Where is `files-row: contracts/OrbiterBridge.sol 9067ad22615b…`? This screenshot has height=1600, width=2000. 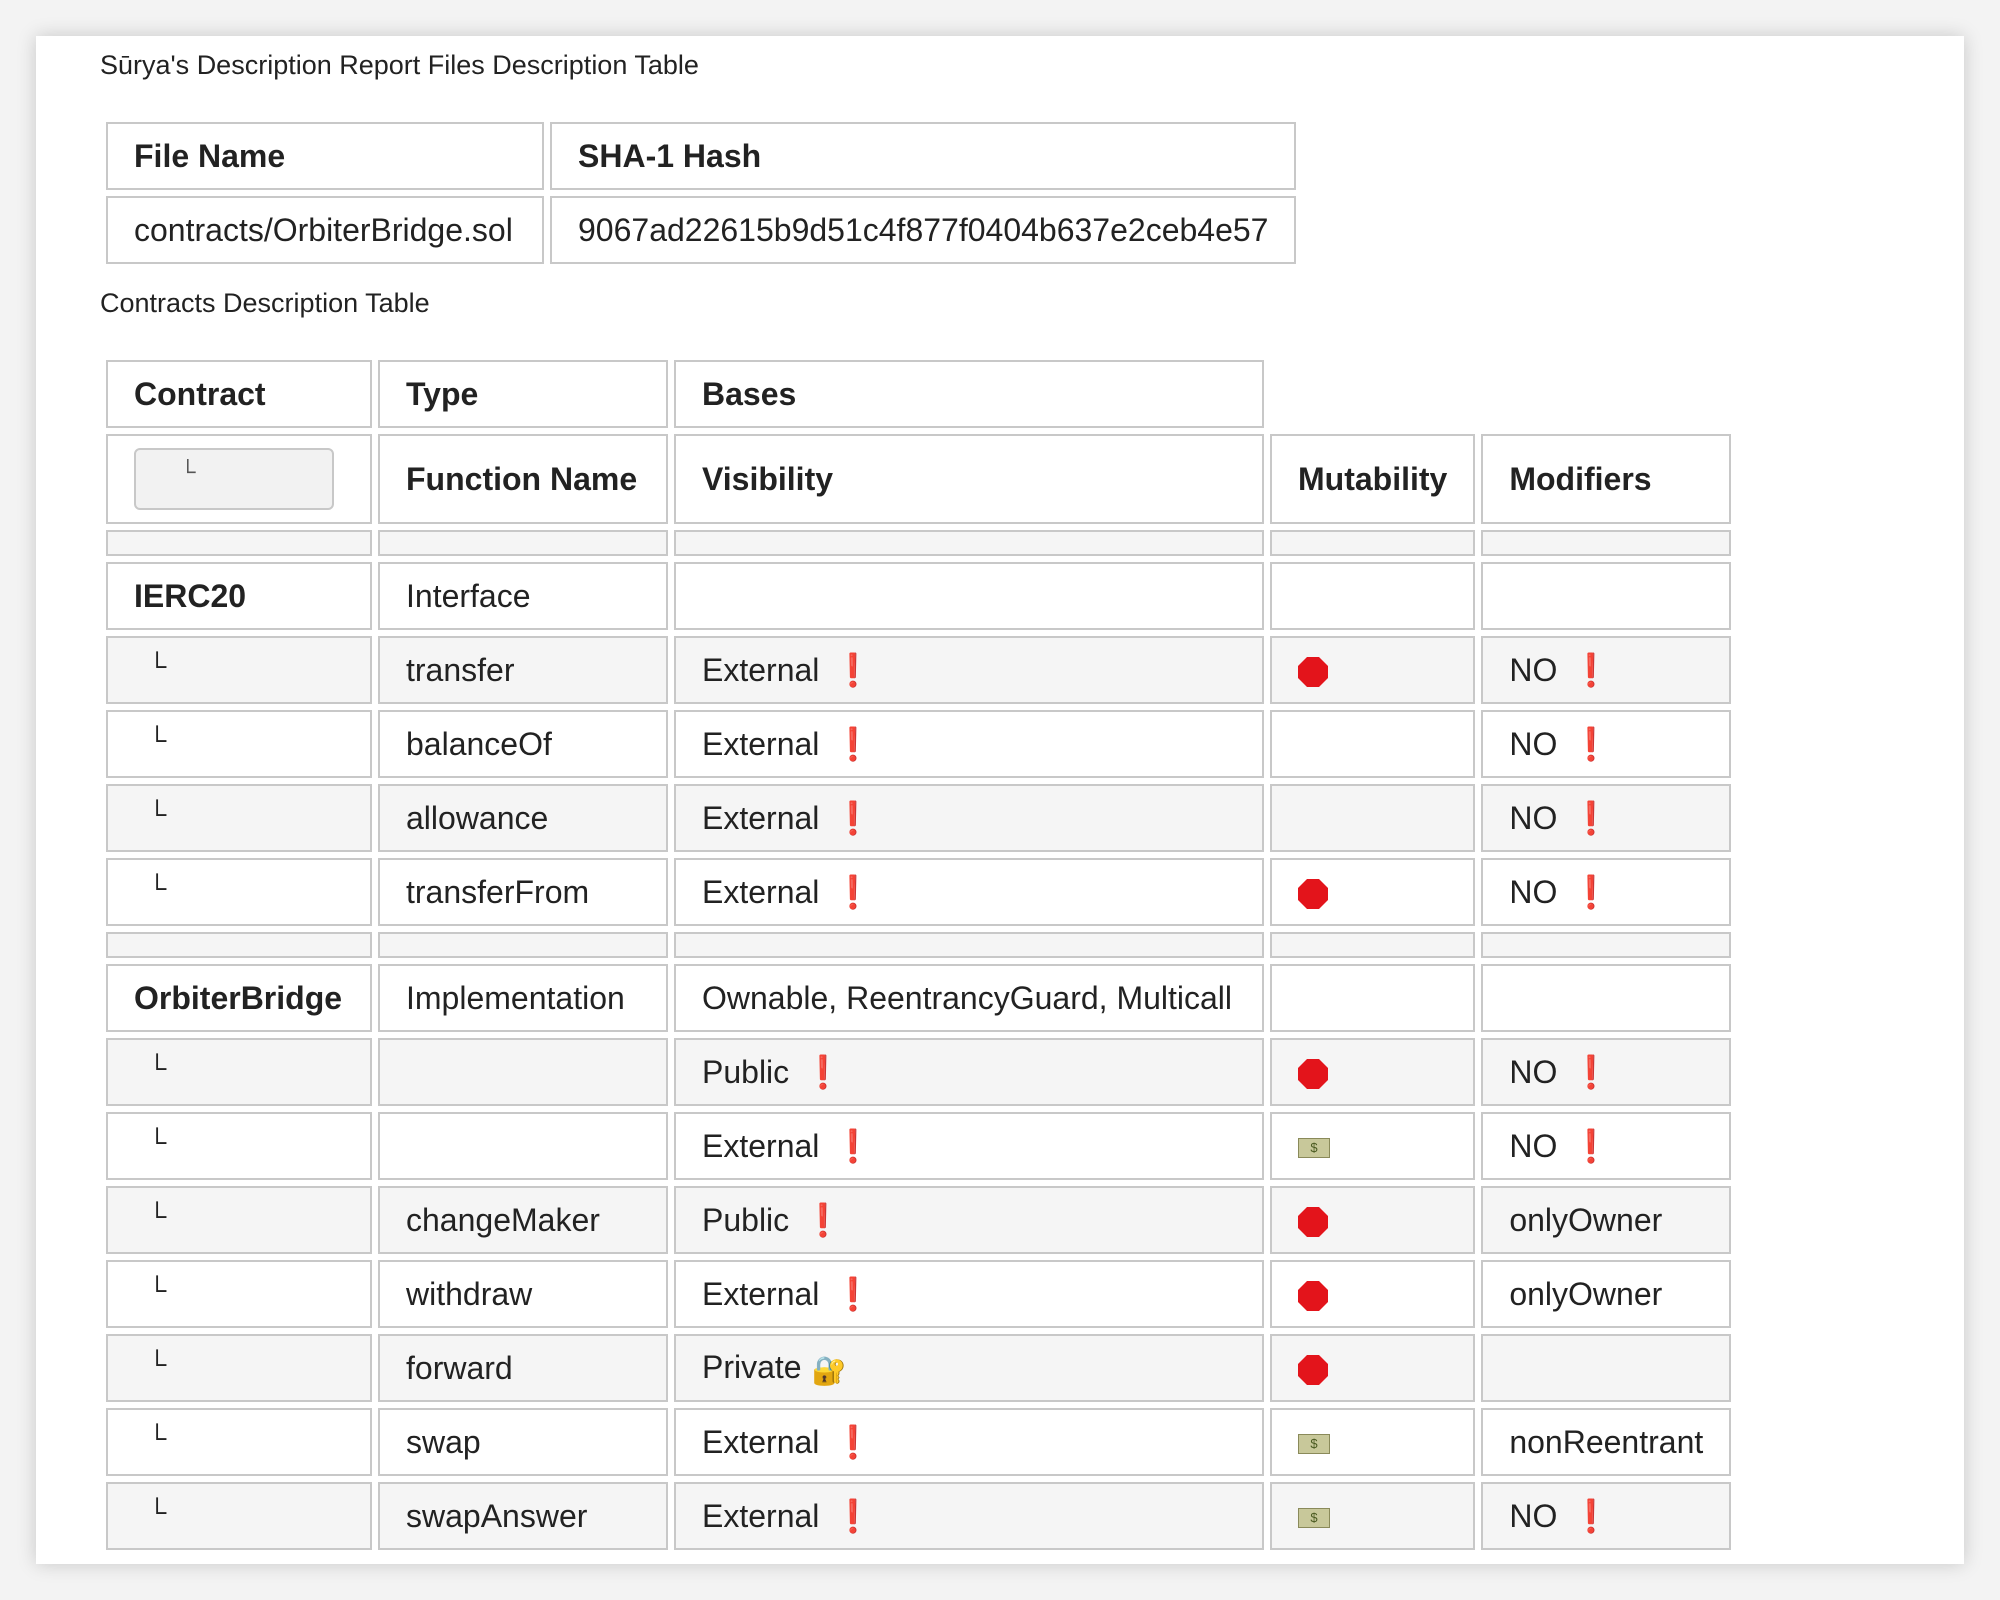 files-row: contracts/OrbiterBridge.sol 9067ad22615b… is located at coordinates (701, 230).